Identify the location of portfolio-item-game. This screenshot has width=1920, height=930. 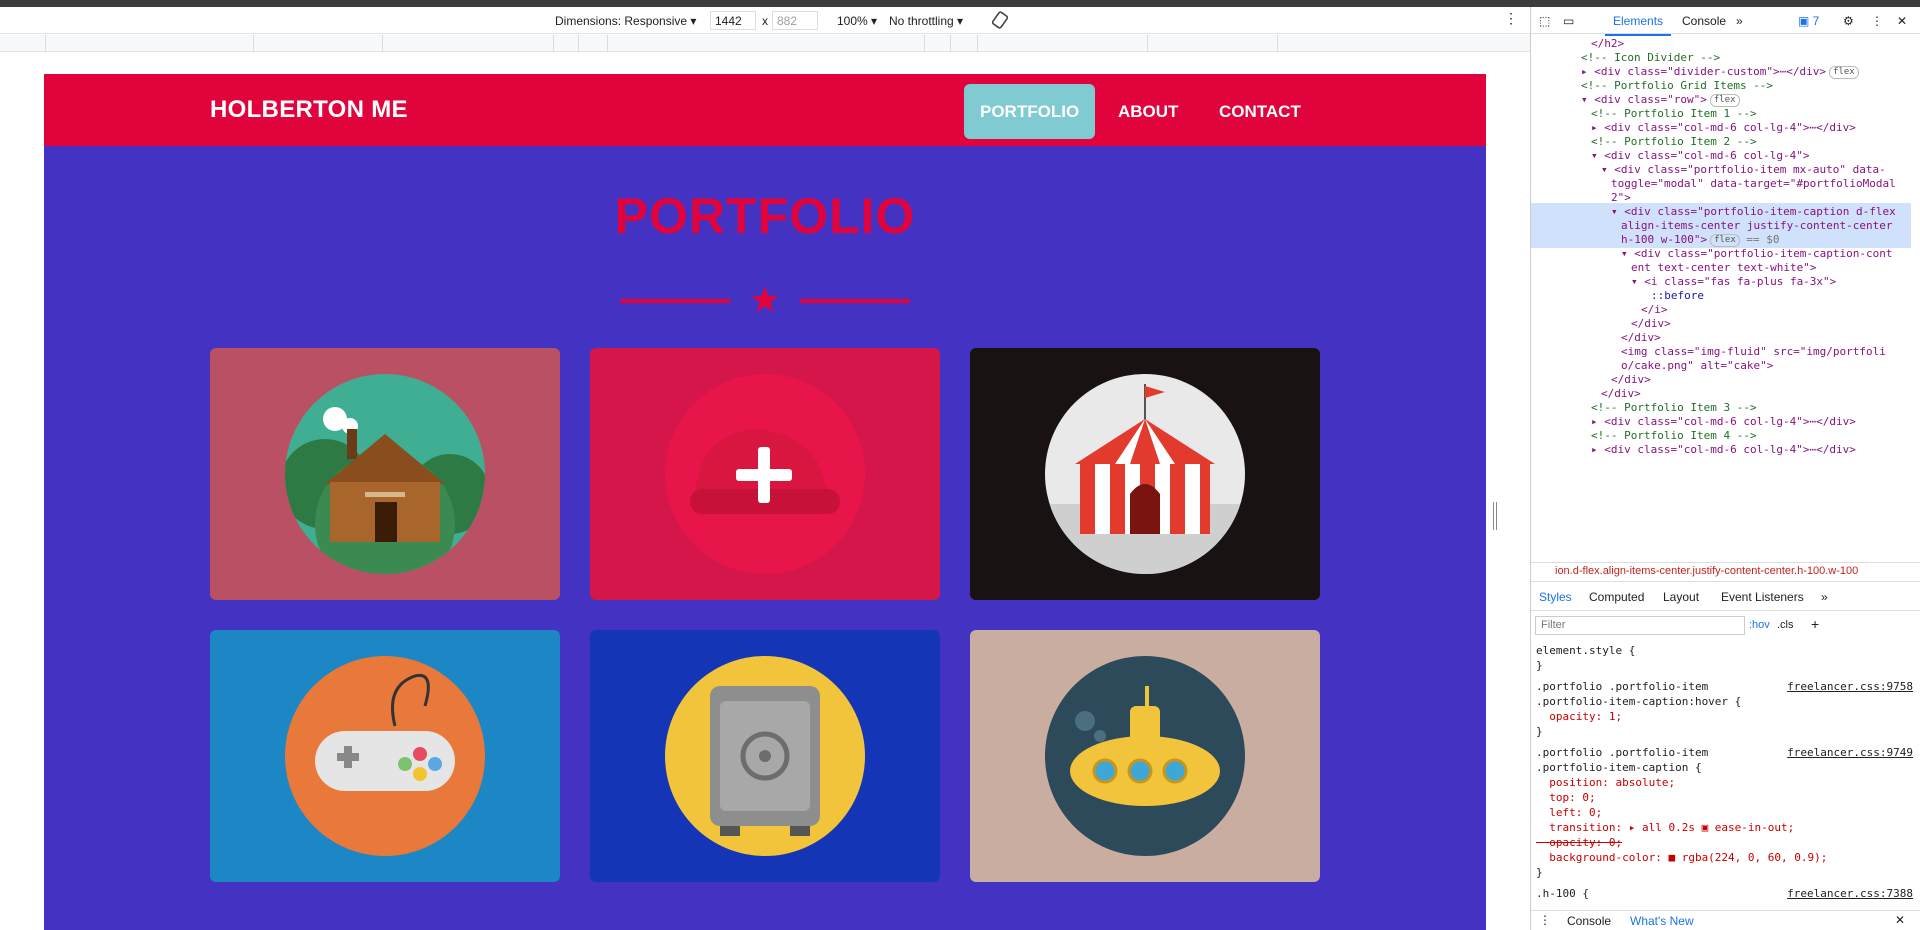
(385, 756).